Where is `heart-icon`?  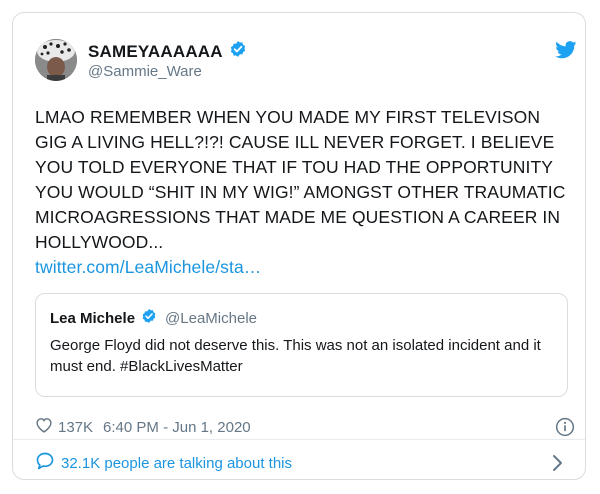 heart-icon is located at coordinates (44, 427).